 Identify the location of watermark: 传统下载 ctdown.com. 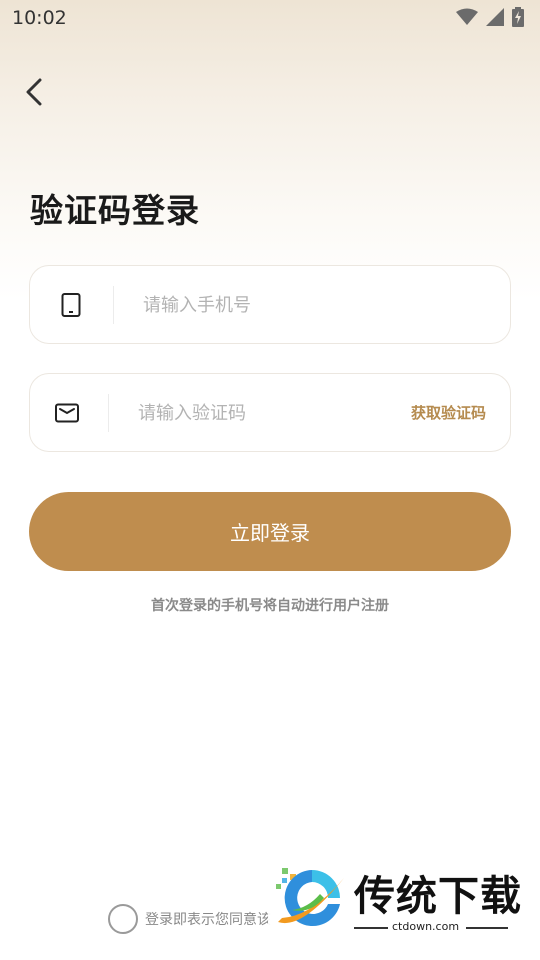
(397, 900).